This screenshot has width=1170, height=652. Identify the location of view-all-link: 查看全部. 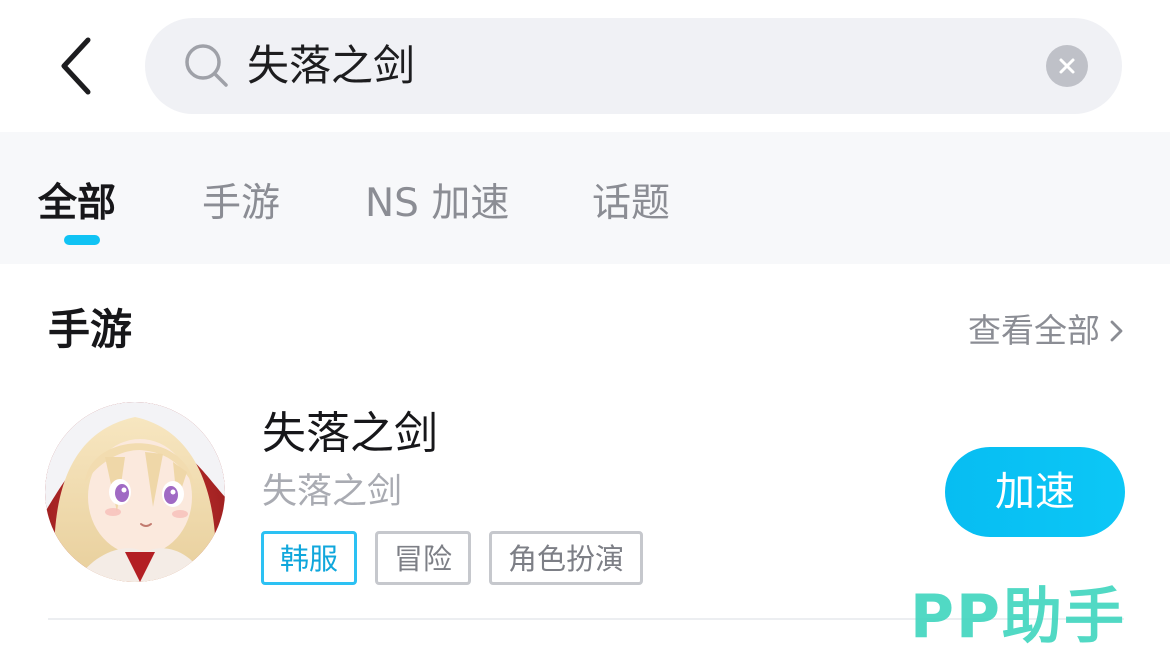
(1047, 331).